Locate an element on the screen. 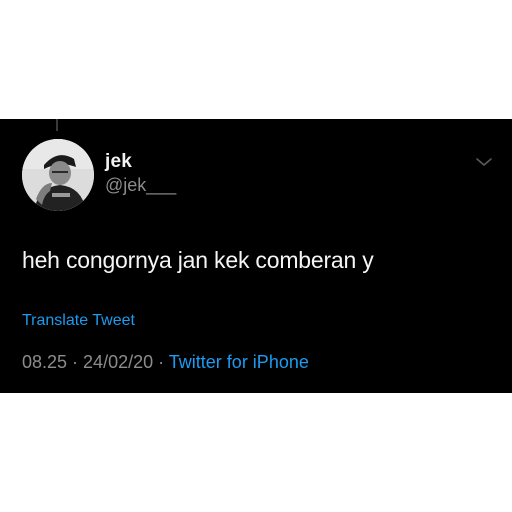 The image size is (512, 512). tweet-time: 08.25 is located at coordinates (45, 362).